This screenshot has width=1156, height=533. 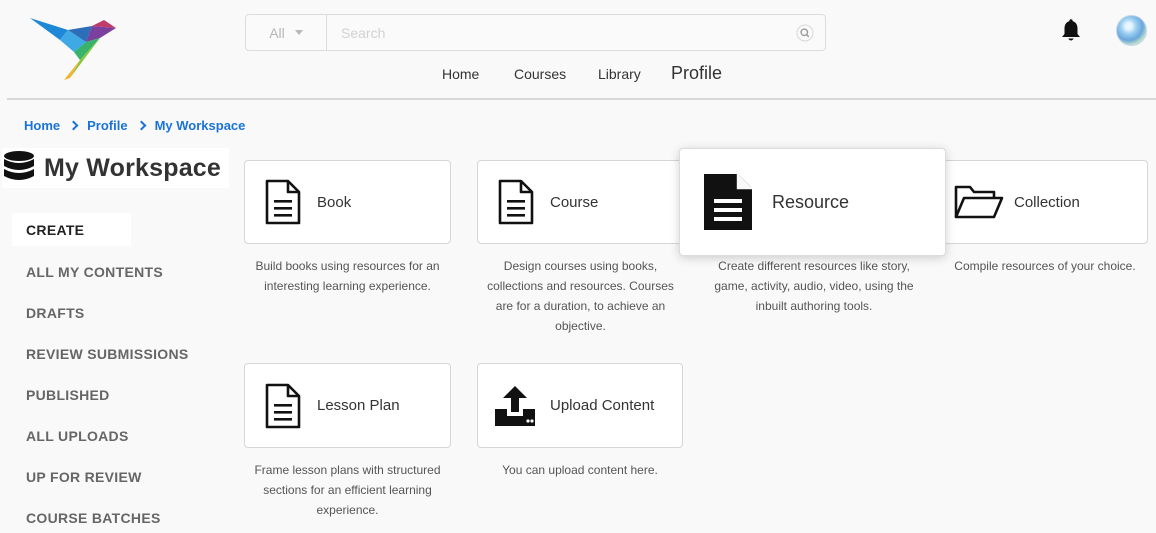 I want to click on description-line: You can upload content here., so click(x=580, y=470).